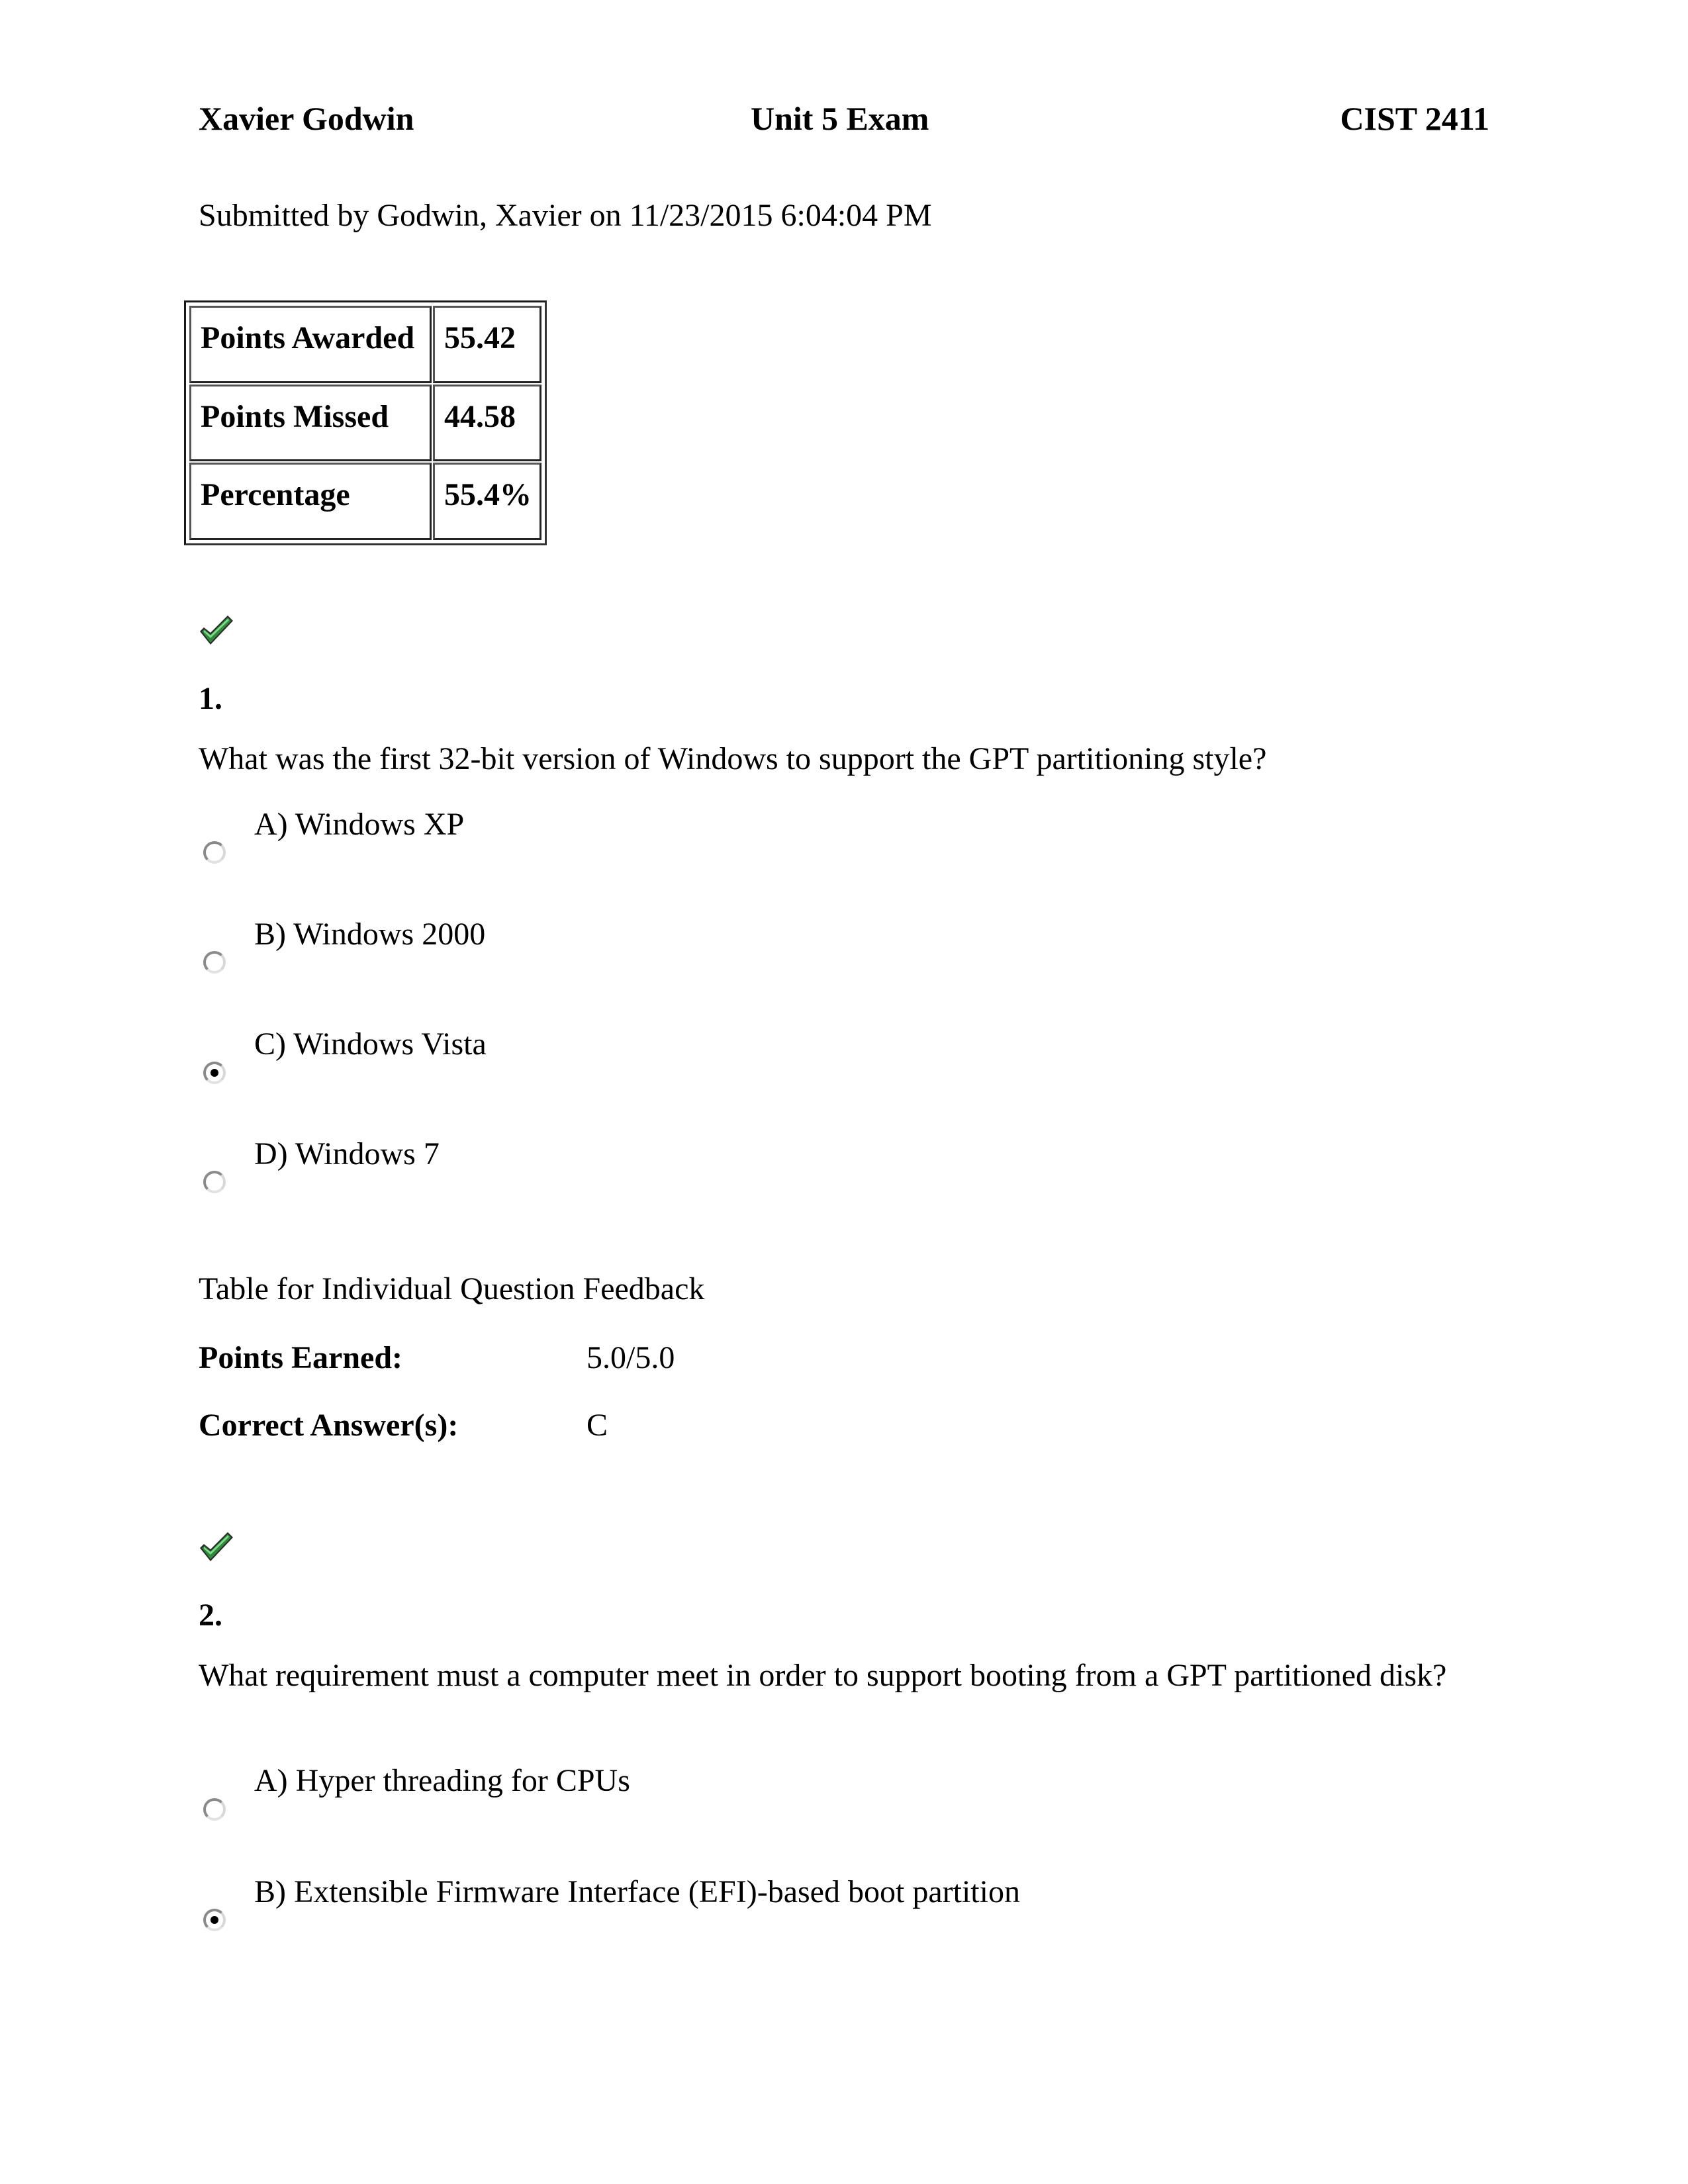 The image size is (1688, 2184). Describe the element at coordinates (310, 344) in the screenshot. I see `points-awarded-label: Points Awarded` at that location.